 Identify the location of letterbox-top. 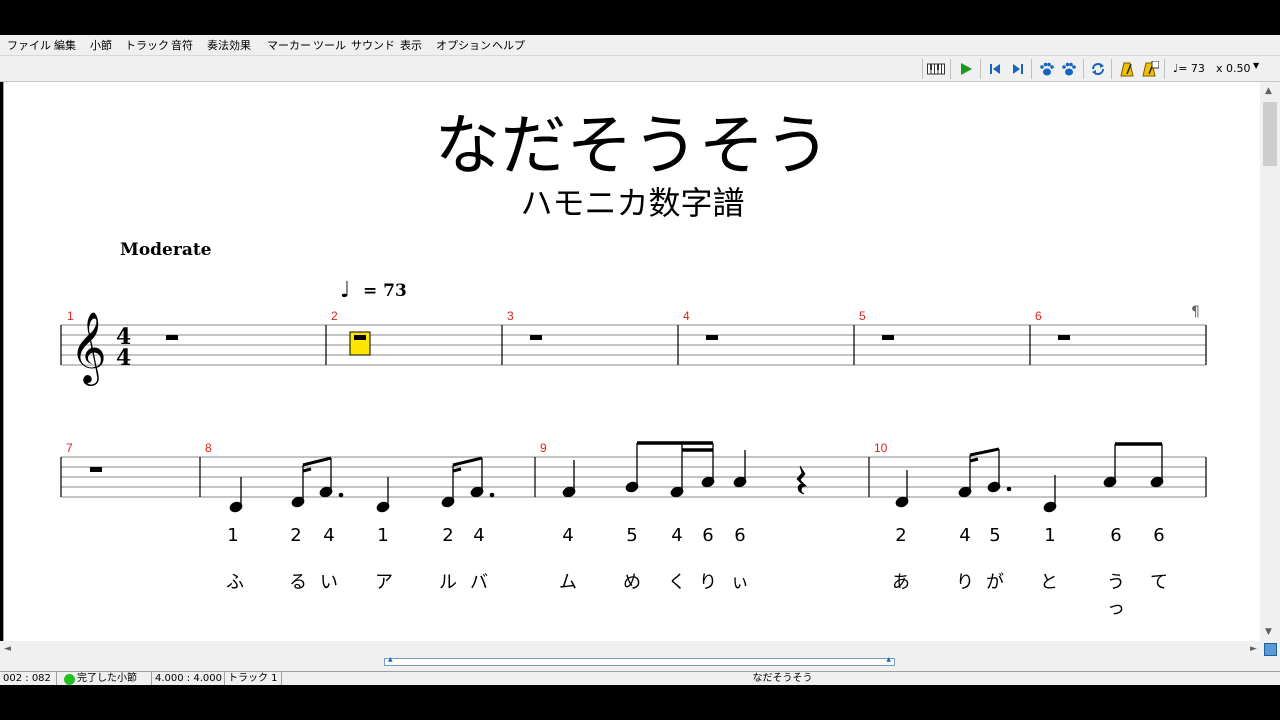
(640, 17).